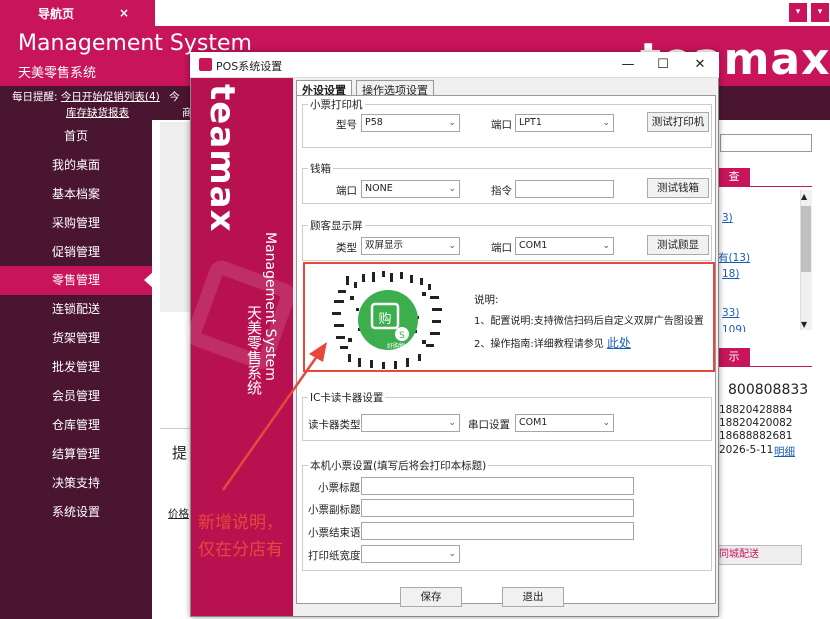 The width and height of the screenshot is (830, 619). I want to click on sidebar-item-warehouse: 仓库管理, so click(76, 425).